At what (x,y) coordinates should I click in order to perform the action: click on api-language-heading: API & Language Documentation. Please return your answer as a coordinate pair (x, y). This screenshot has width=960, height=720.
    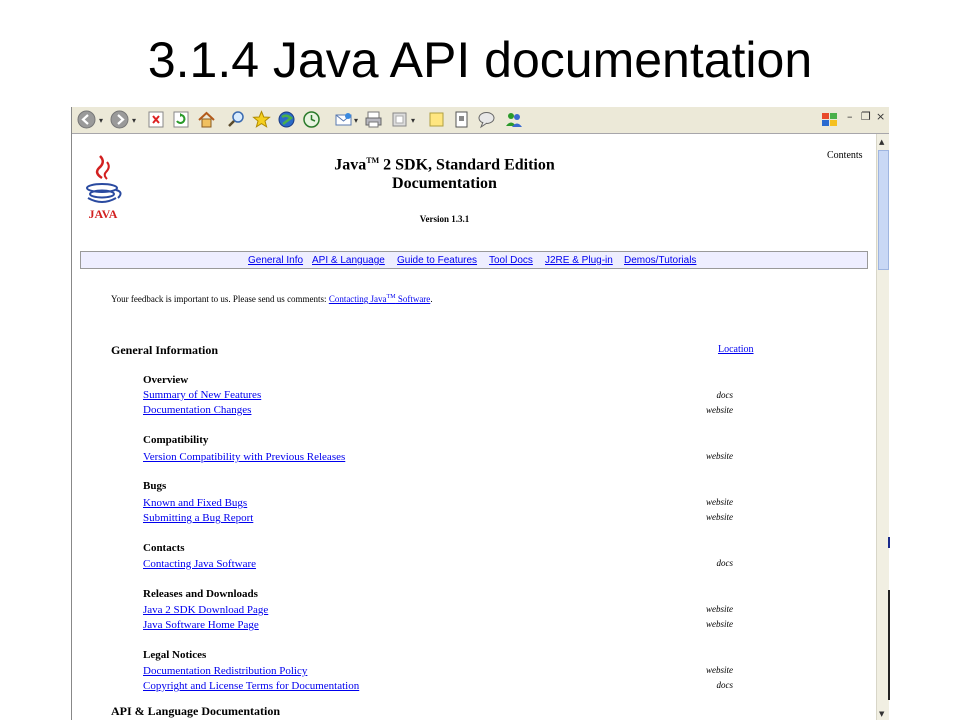
    Looking at the image, I should click on (196, 711).